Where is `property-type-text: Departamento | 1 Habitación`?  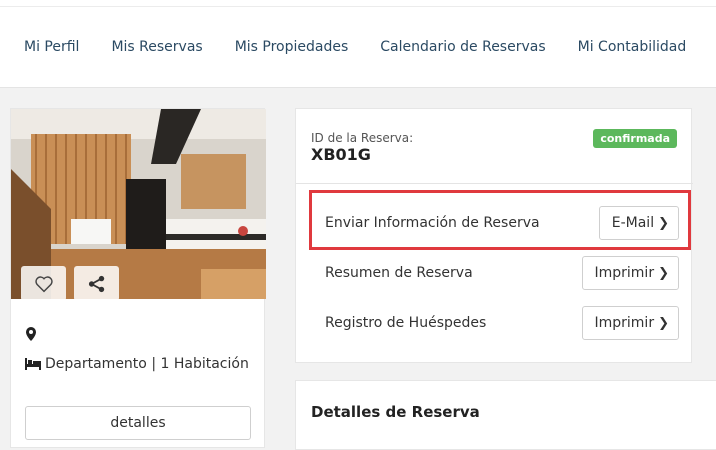
property-type-text: Departamento | 1 Habitación is located at coordinates (147, 364).